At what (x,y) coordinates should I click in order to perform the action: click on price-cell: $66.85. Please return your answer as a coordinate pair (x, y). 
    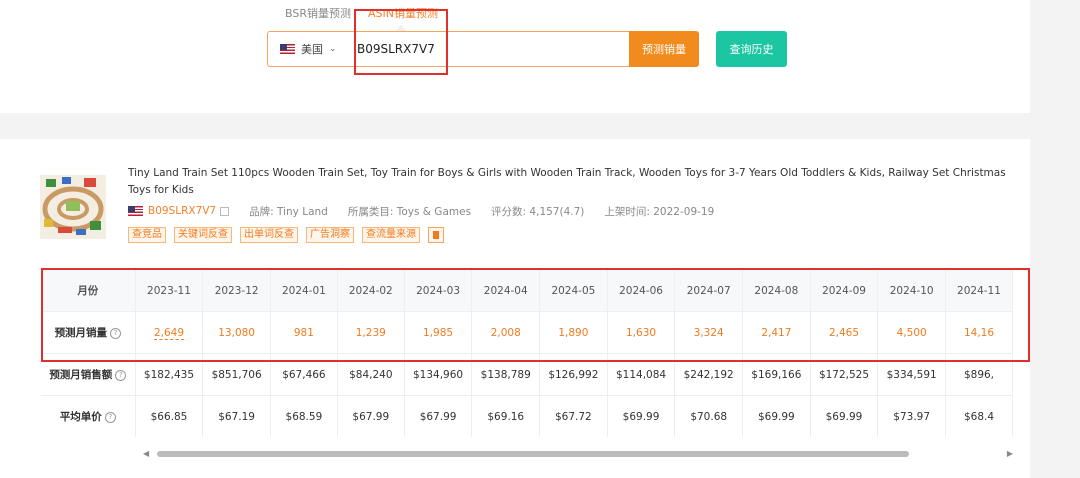
    Looking at the image, I should click on (169, 416).